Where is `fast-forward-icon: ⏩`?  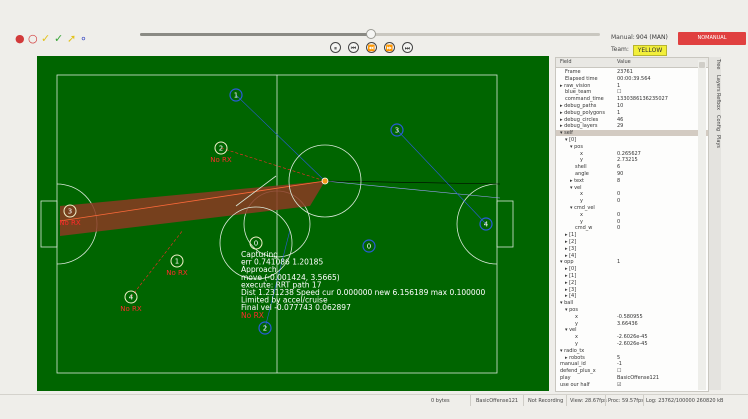
fast-forward-icon: ⏩ is located at coordinates (389, 47).